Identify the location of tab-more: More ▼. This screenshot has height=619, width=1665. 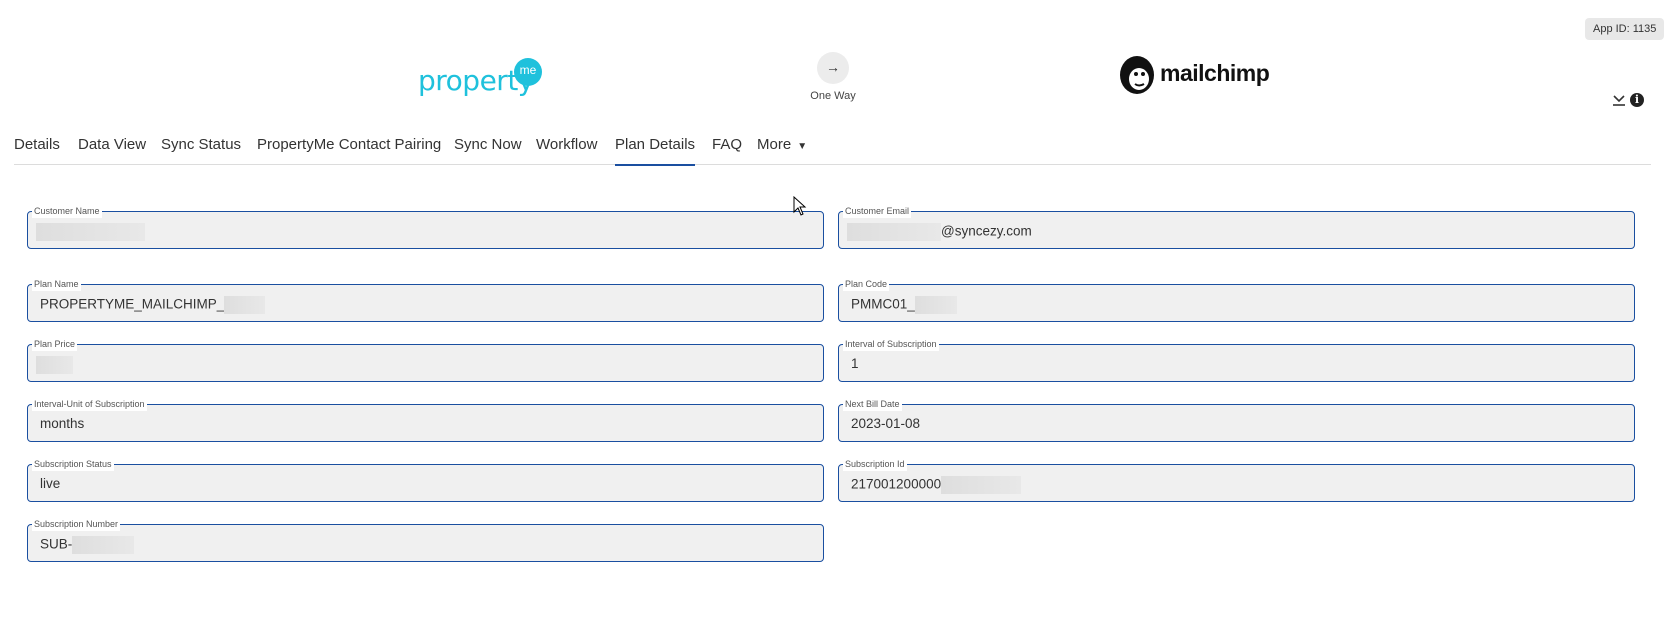
(782, 150).